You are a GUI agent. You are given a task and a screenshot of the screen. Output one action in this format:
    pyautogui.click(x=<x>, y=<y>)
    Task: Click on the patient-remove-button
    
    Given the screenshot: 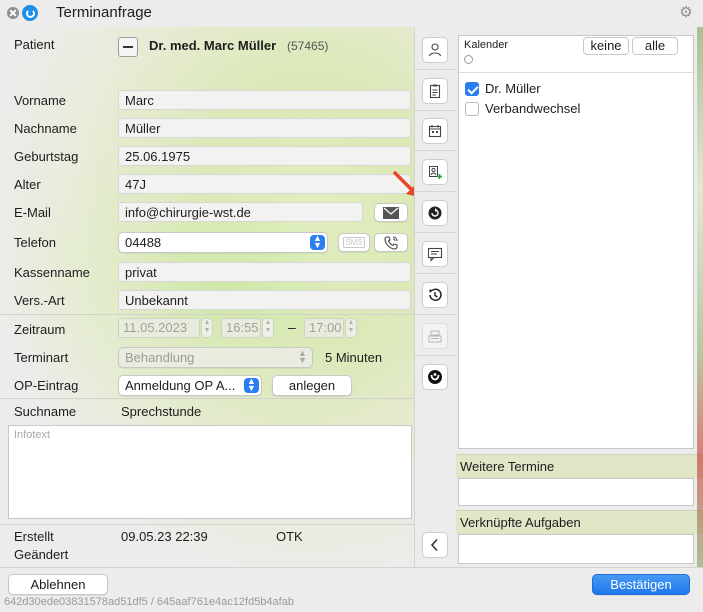 What is the action you would take?
    pyautogui.click(x=128, y=47)
    